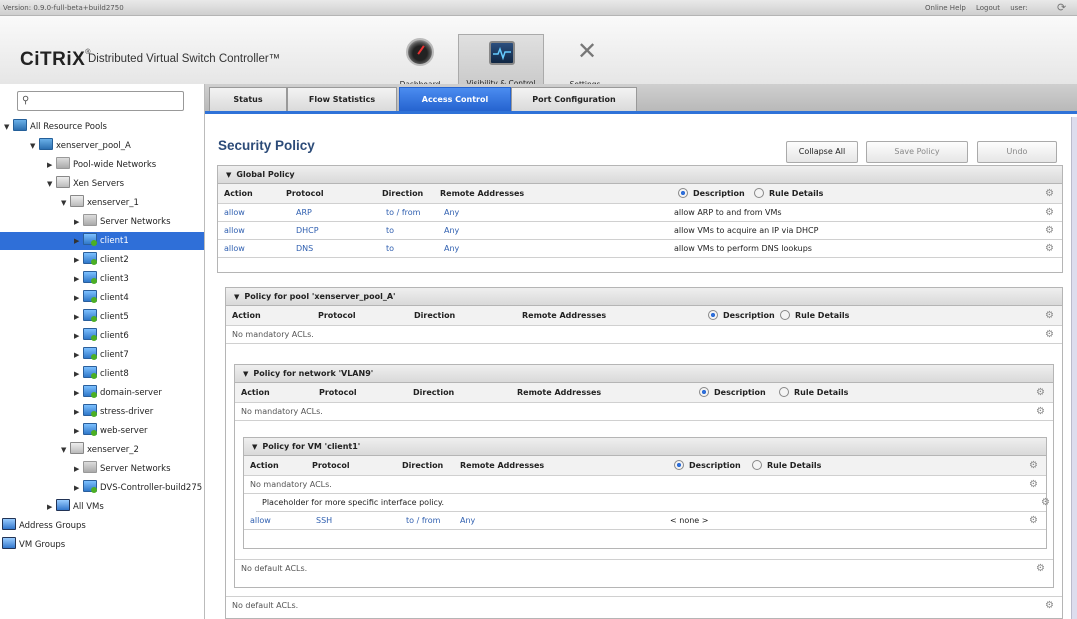 This screenshot has width=1077, height=619. I want to click on pool-policy-header: ▼ Policy for pool 'xenserver_pool_A', so click(644, 297).